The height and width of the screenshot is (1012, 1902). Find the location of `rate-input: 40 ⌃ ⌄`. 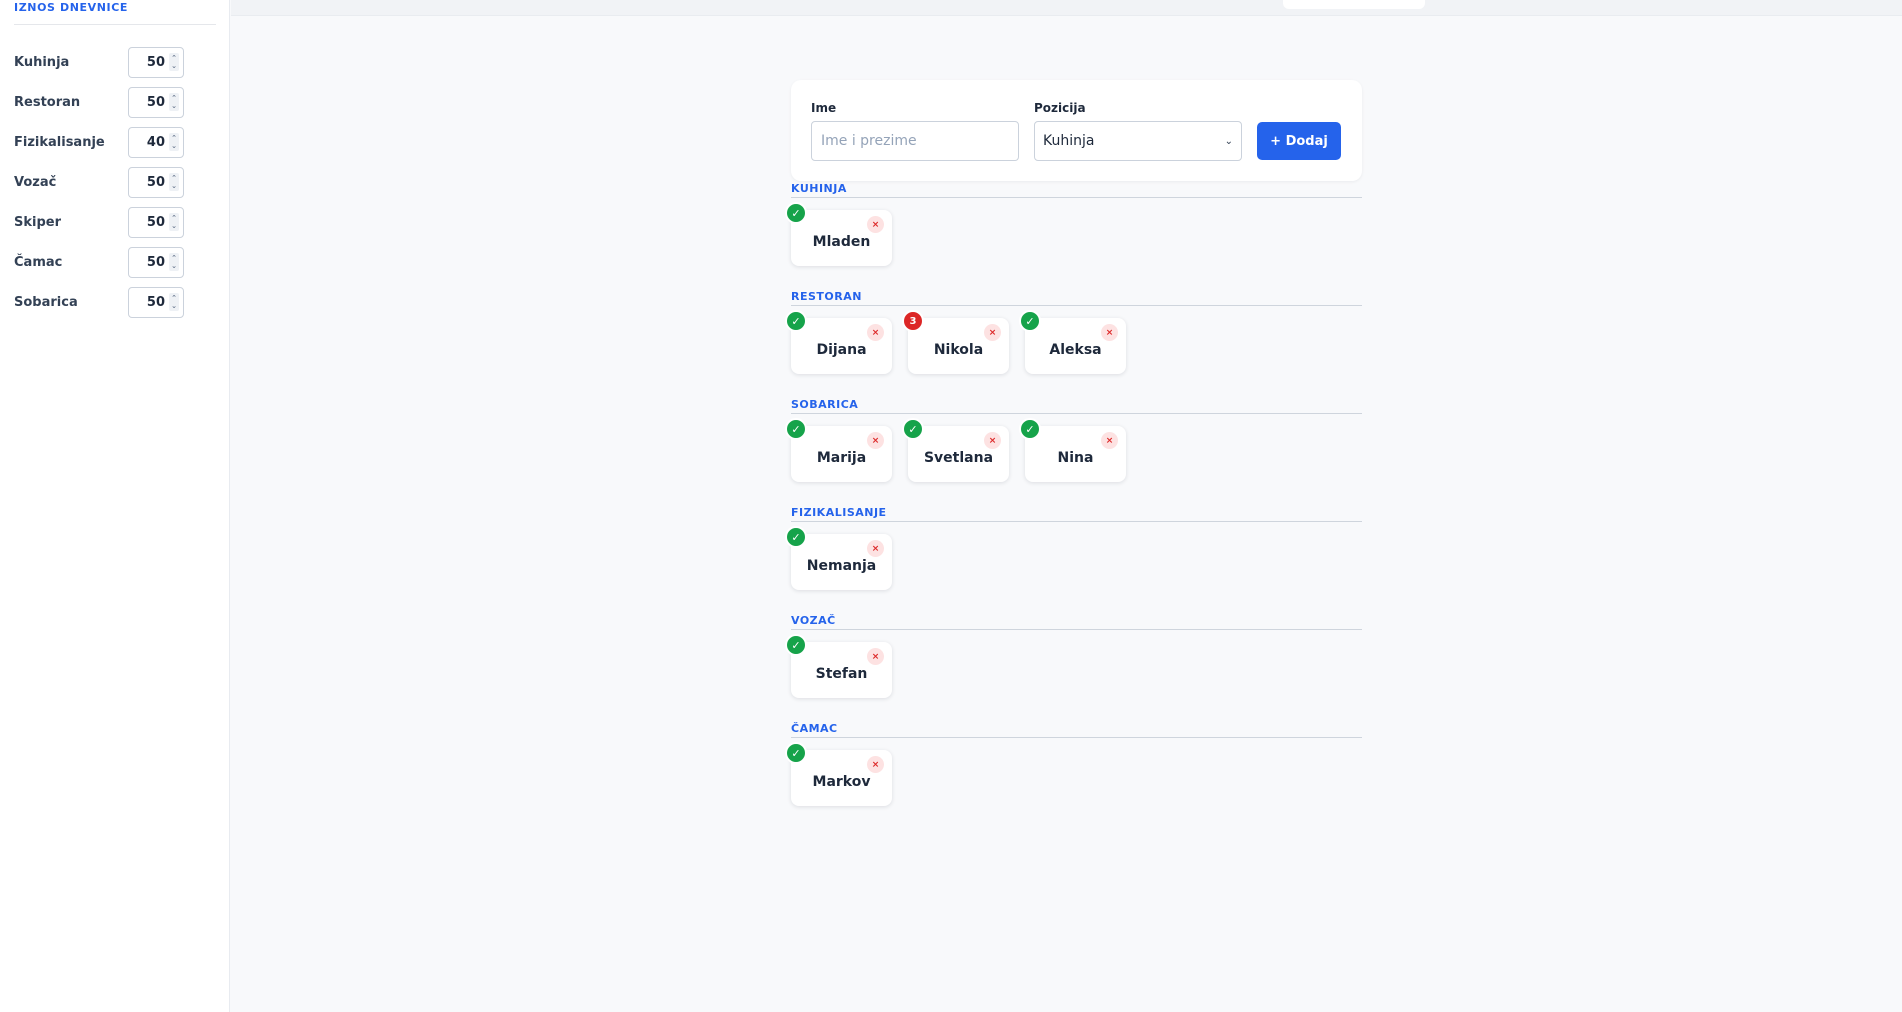

rate-input: 40 ⌃ ⌄ is located at coordinates (156, 142).